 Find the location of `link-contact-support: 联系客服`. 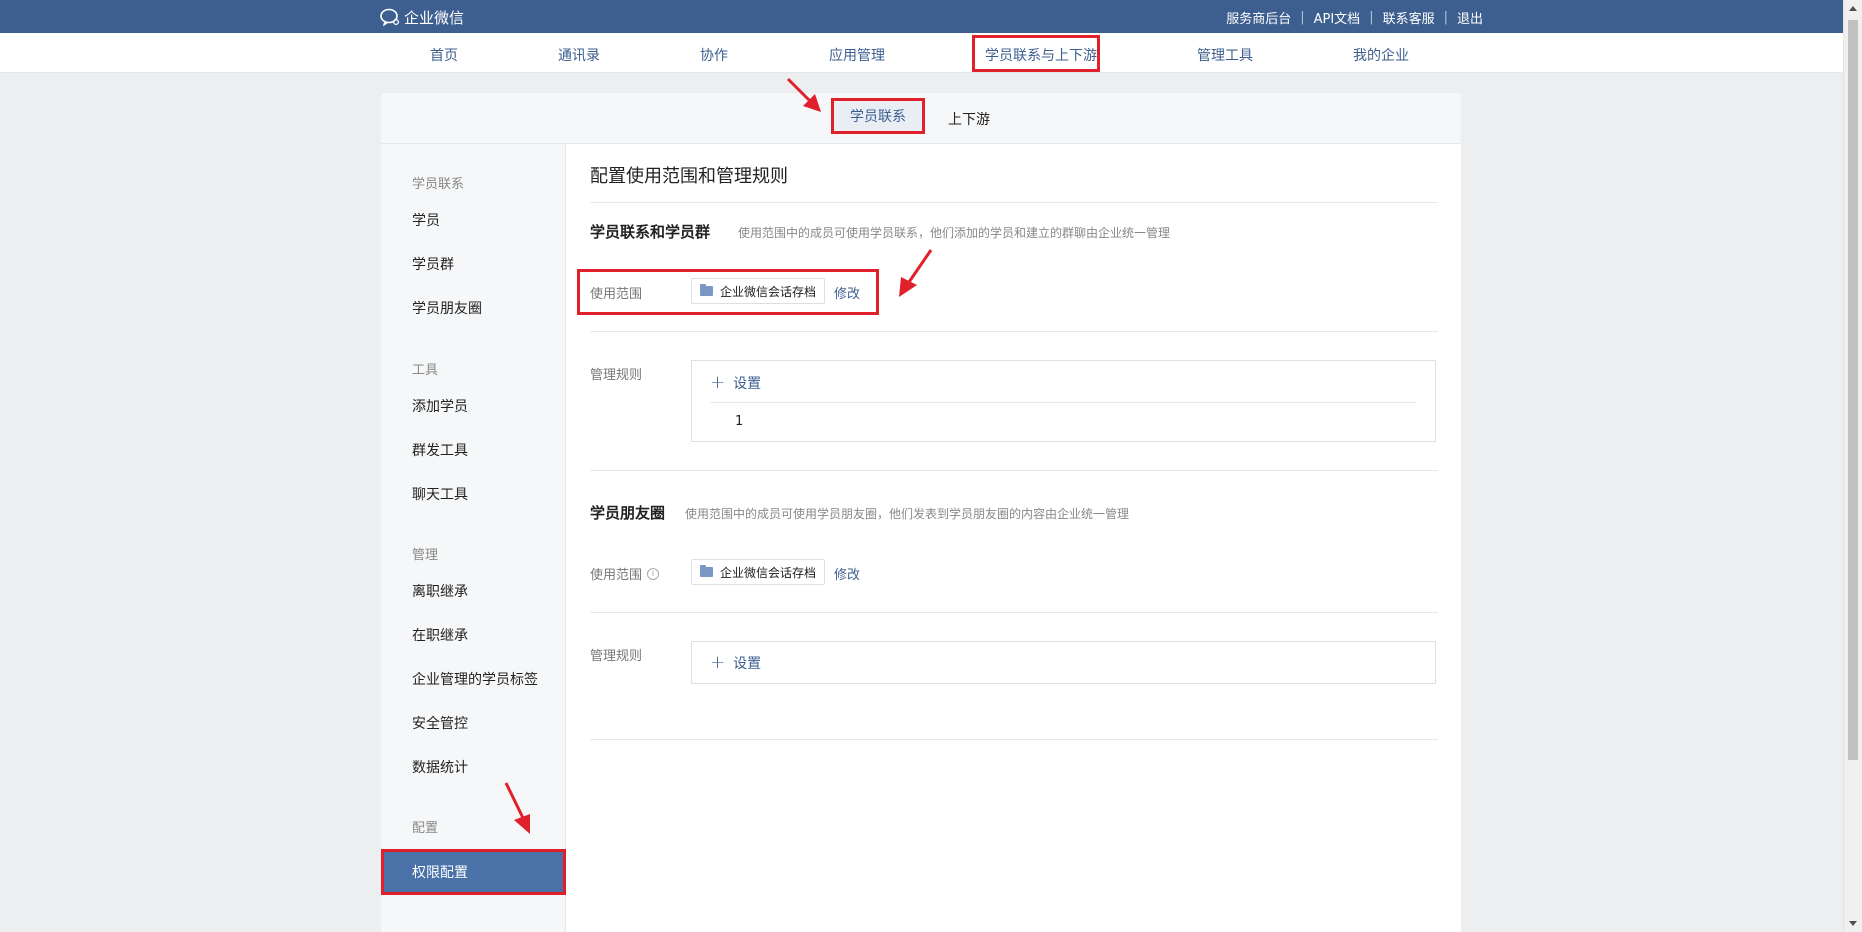

link-contact-support: 联系客服 is located at coordinates (1409, 17).